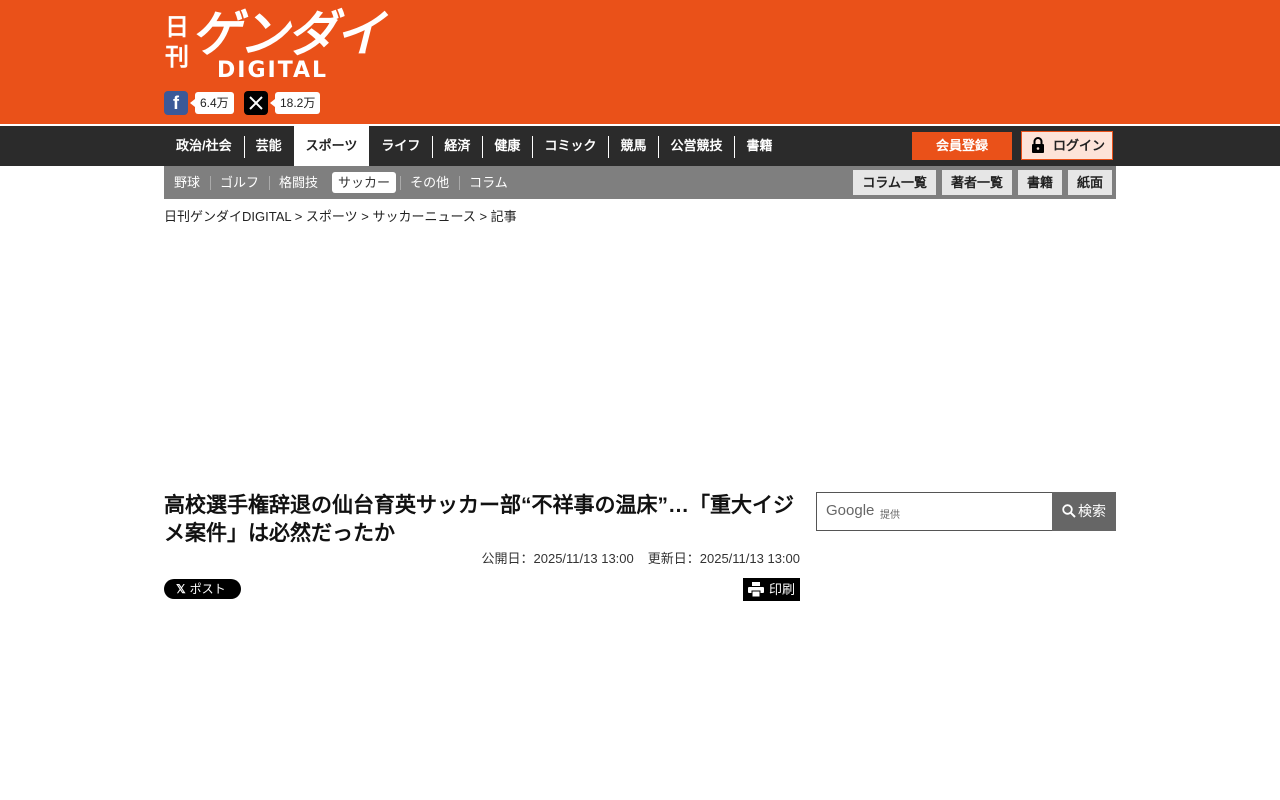 This screenshot has height=800, width=1280. Describe the element at coordinates (1039, 182) in the screenshot. I see `books-button: 書籍` at that location.